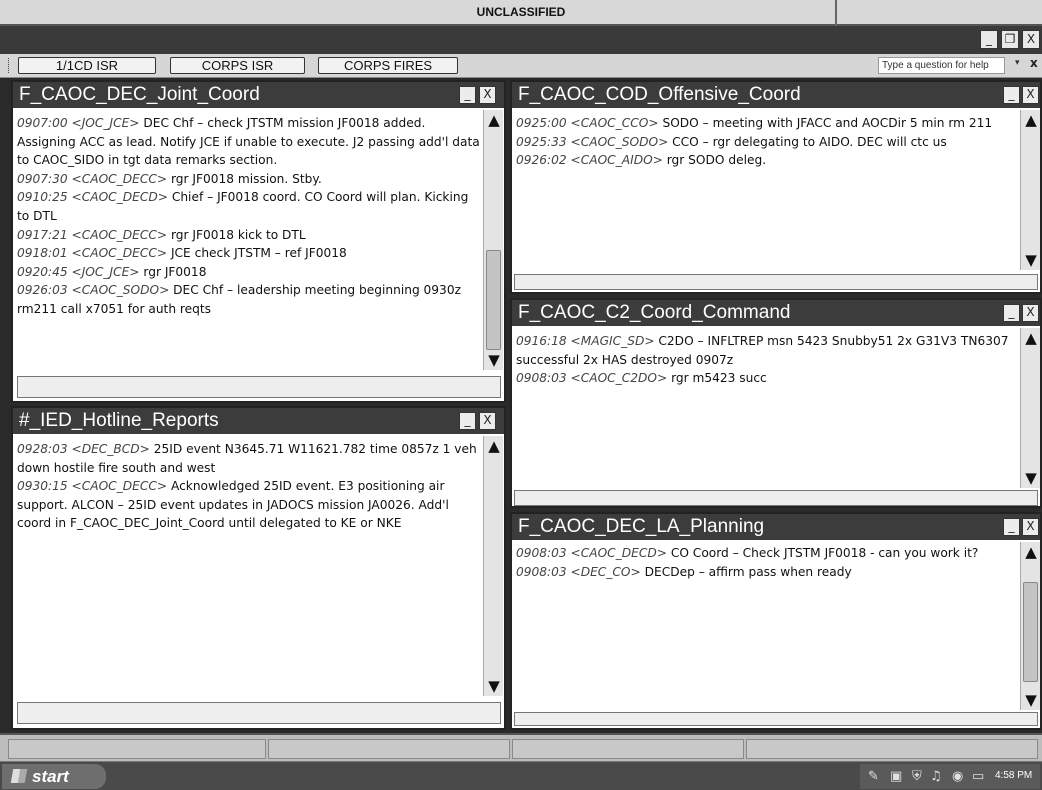 The width and height of the screenshot is (1042, 790). Describe the element at coordinates (1017, 63) in the screenshot. I see `help-dropdown-icon: ▾` at that location.